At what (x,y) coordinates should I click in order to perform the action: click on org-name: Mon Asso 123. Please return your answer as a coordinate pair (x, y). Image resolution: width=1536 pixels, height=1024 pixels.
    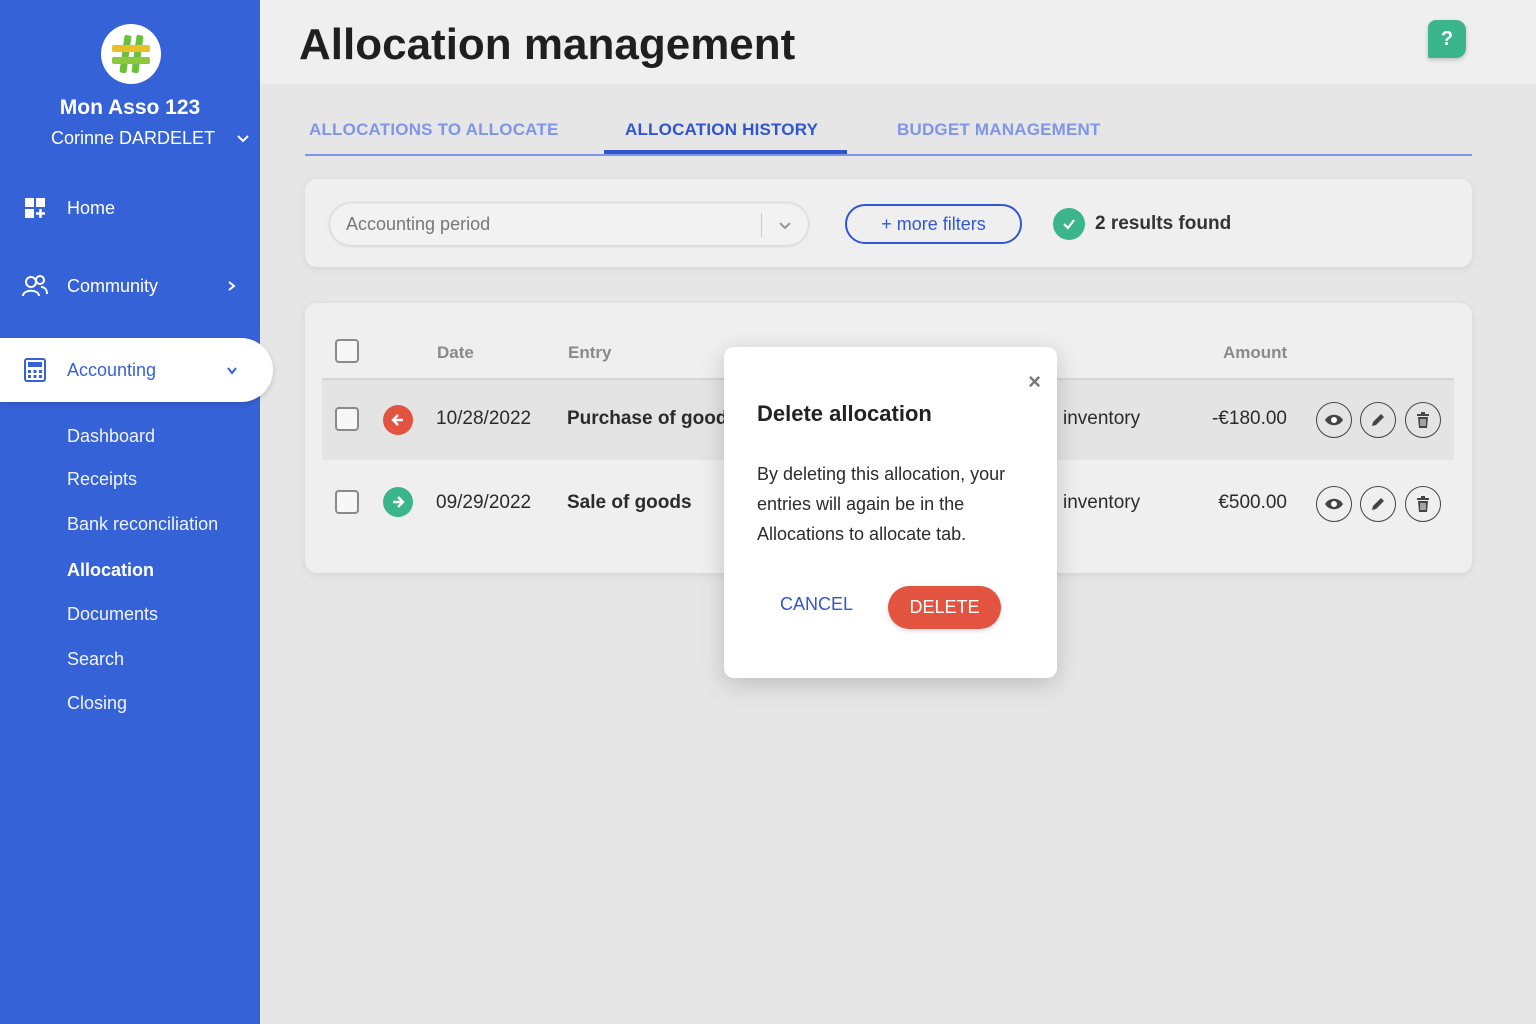
    Looking at the image, I should click on (130, 107).